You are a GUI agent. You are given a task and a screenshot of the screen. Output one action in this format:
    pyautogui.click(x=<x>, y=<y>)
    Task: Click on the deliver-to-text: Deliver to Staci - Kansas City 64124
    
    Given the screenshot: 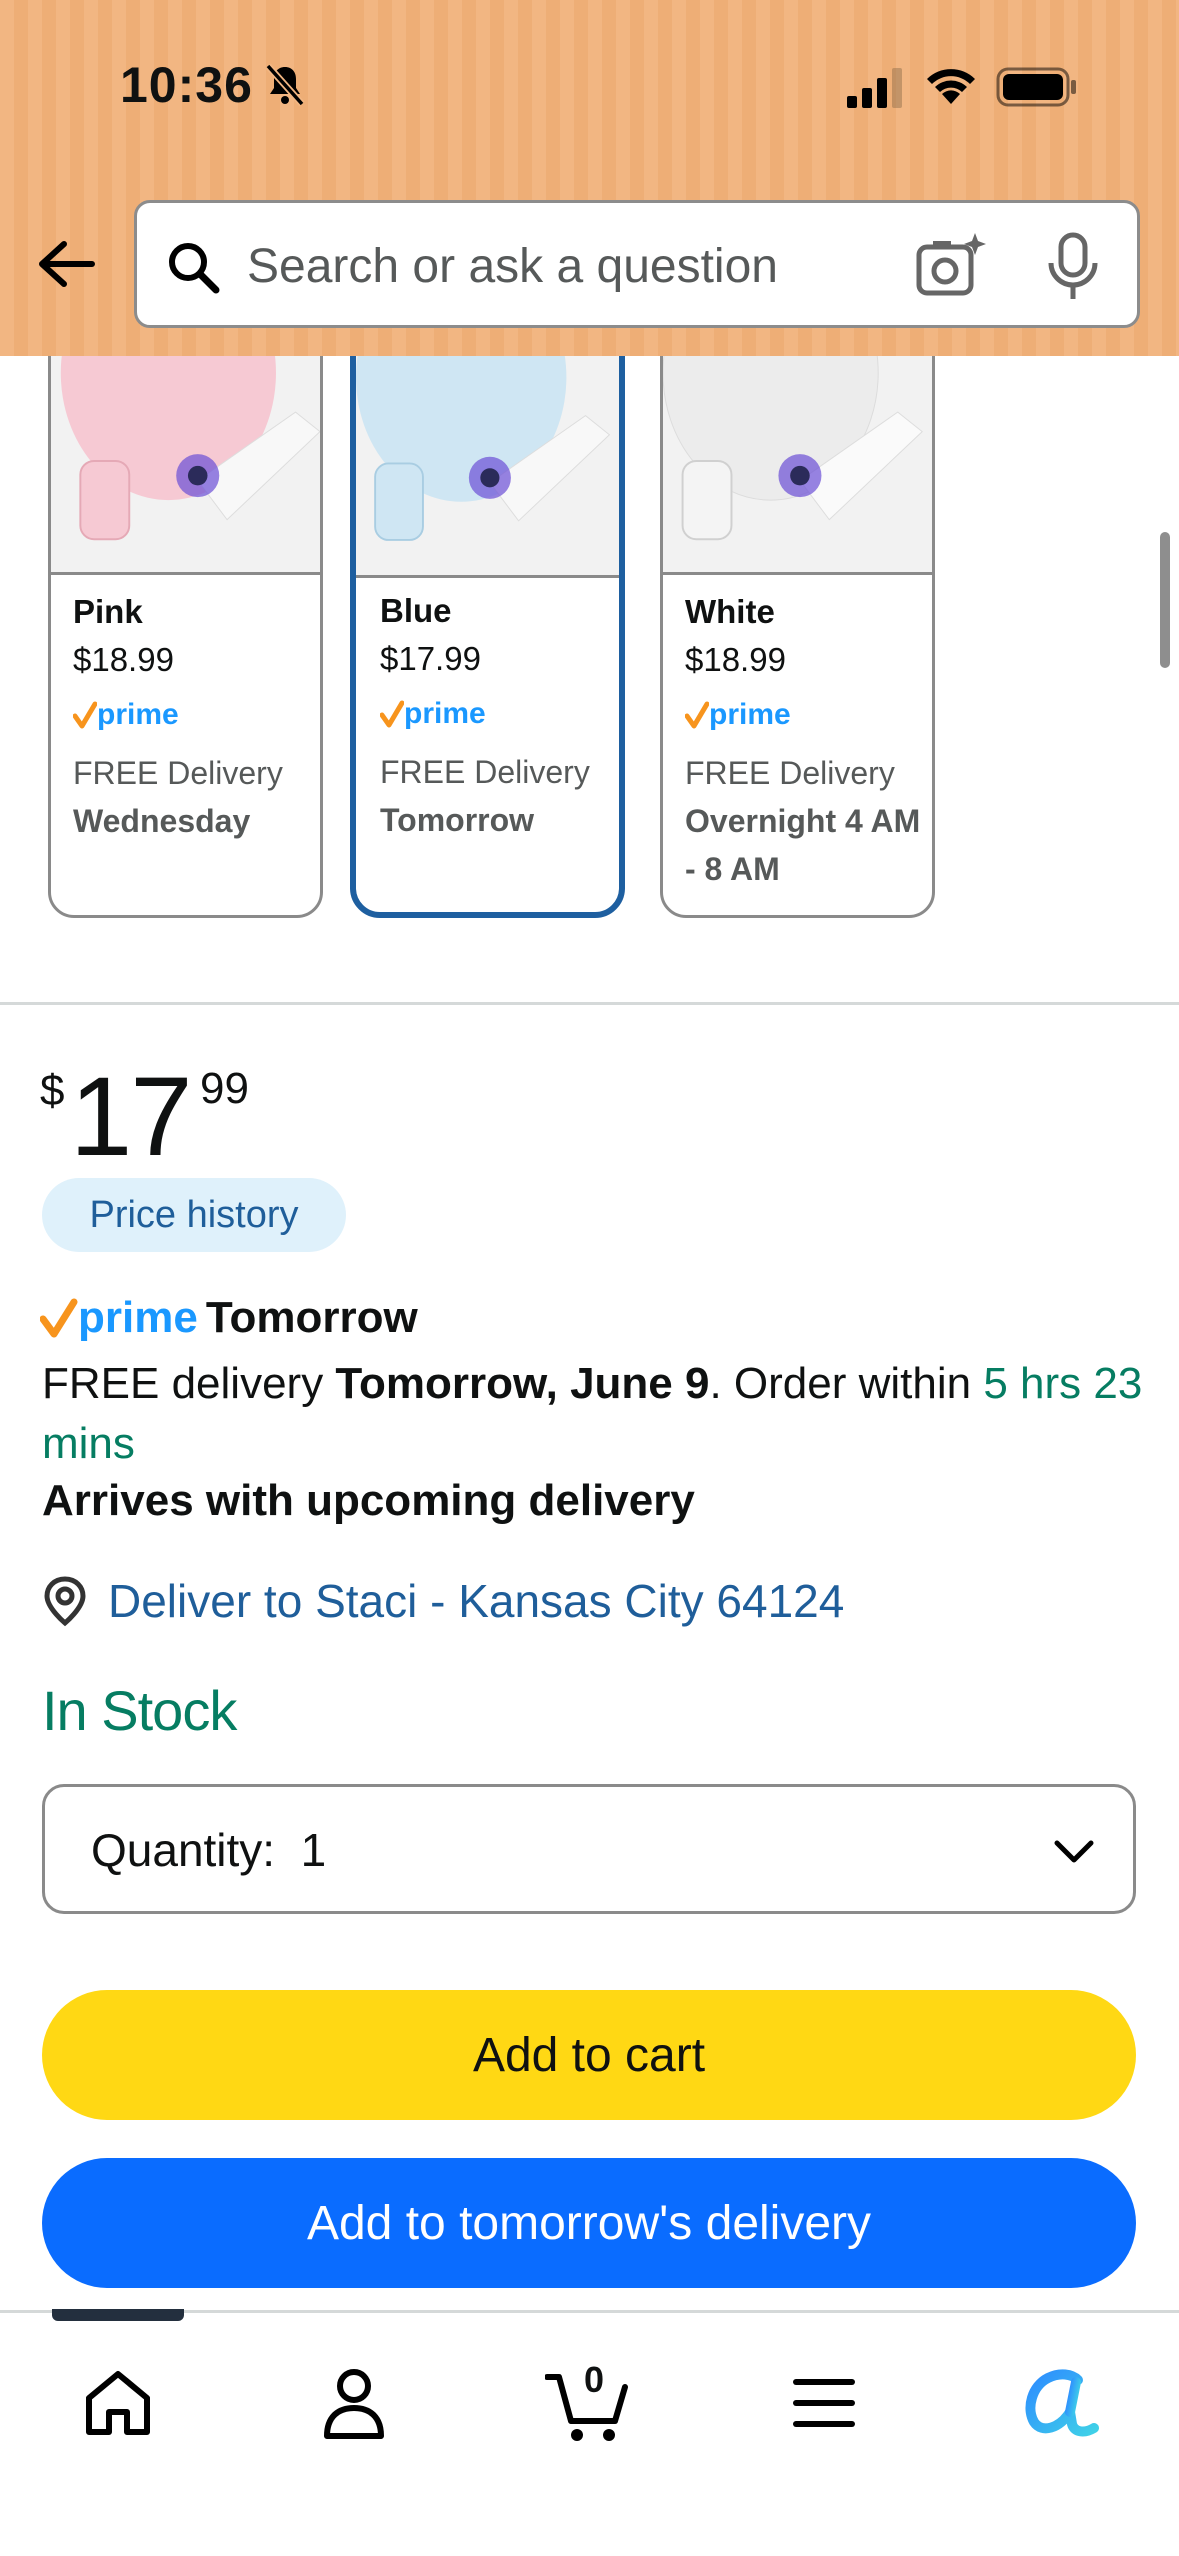 What is the action you would take?
    pyautogui.click(x=476, y=1601)
    